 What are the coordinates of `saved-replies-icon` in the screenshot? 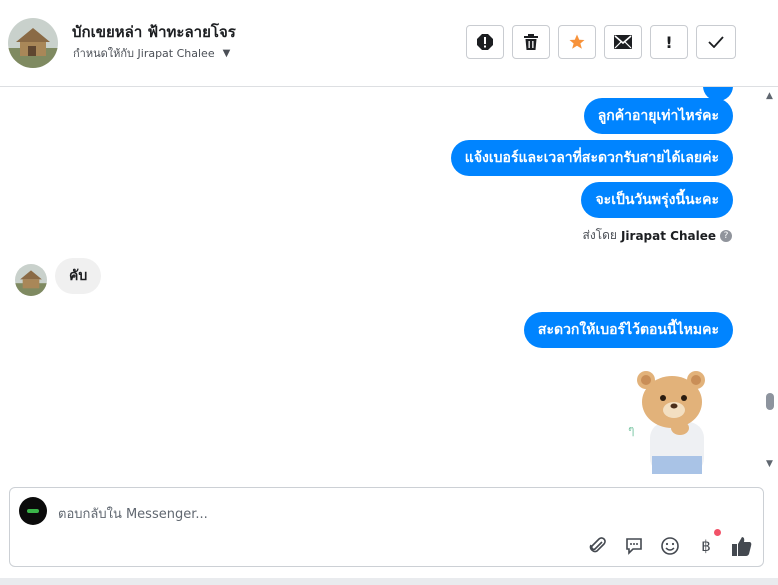 It's located at (634, 546).